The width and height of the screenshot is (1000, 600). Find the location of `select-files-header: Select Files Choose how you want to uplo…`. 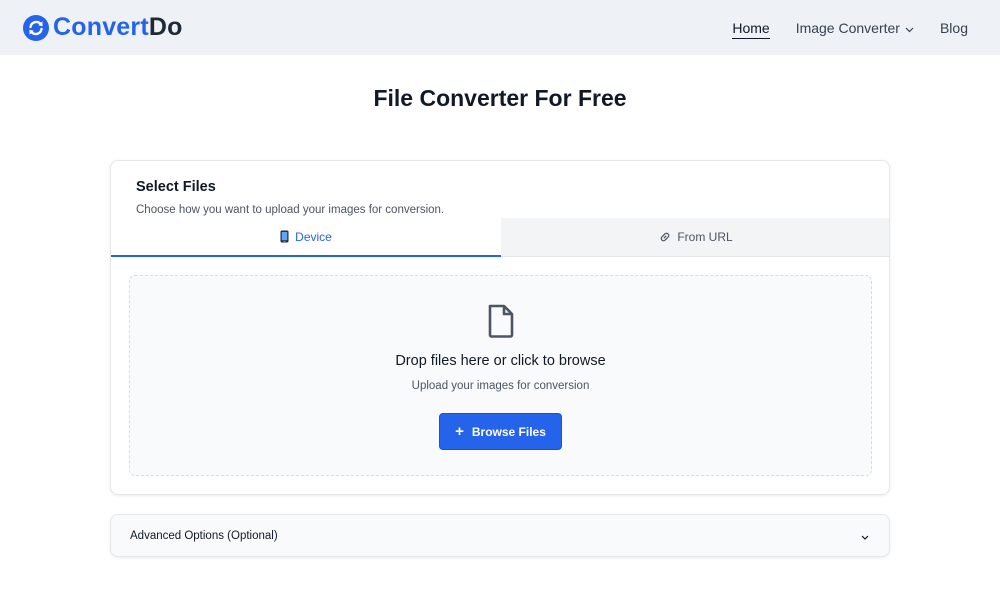

select-files-header: Select Files Choose how you want to uplo… is located at coordinates (500, 189).